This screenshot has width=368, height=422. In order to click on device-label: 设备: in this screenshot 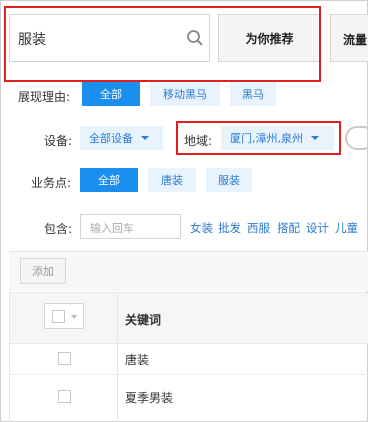, I will do `click(58, 141)`.